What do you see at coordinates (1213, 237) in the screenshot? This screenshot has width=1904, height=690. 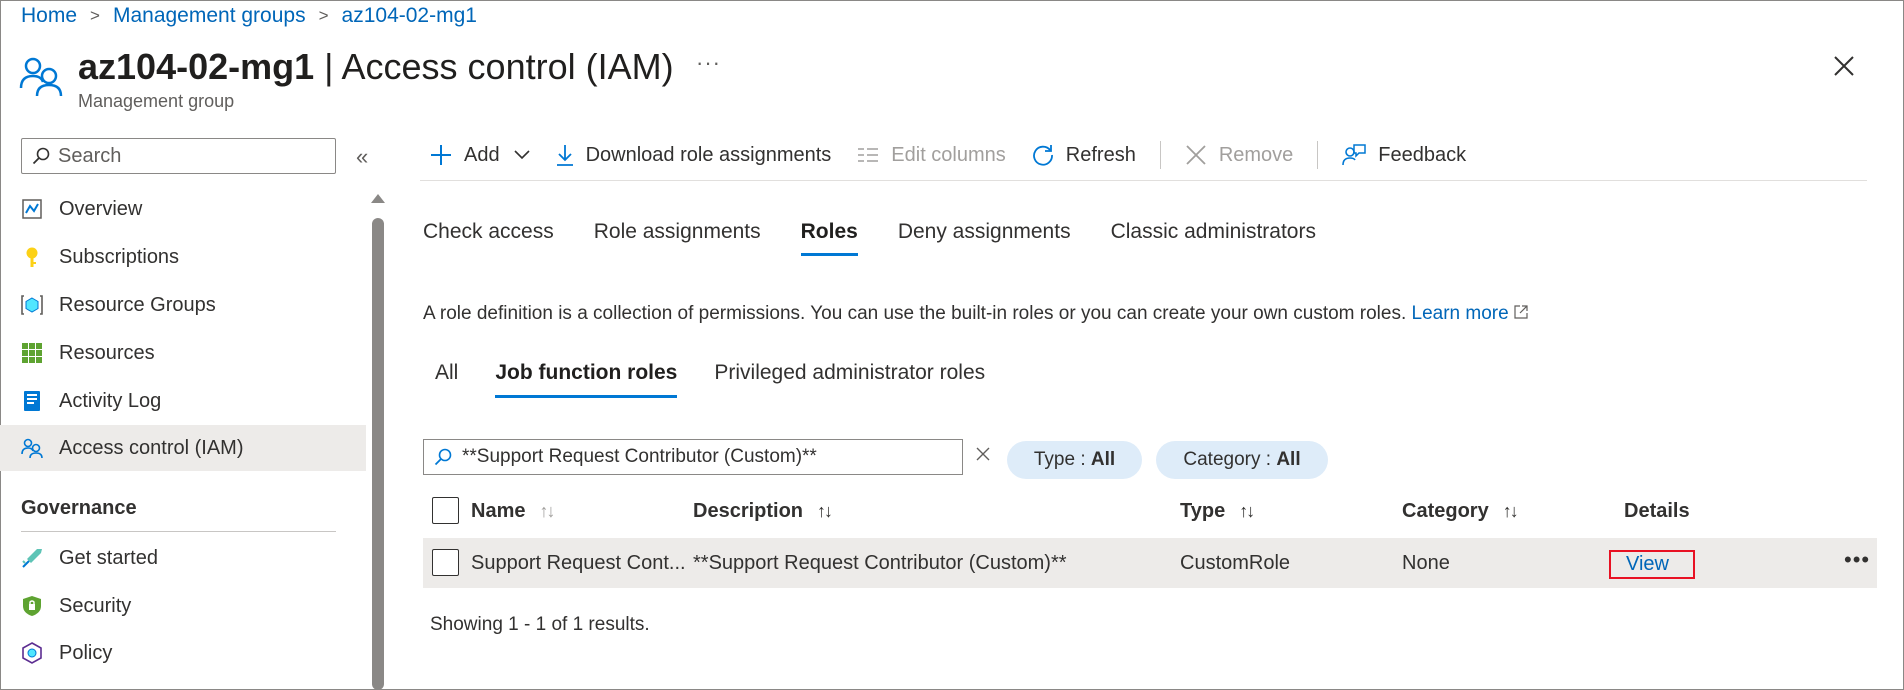 I see `tab-classic-administrators: Classic administrators` at bounding box center [1213, 237].